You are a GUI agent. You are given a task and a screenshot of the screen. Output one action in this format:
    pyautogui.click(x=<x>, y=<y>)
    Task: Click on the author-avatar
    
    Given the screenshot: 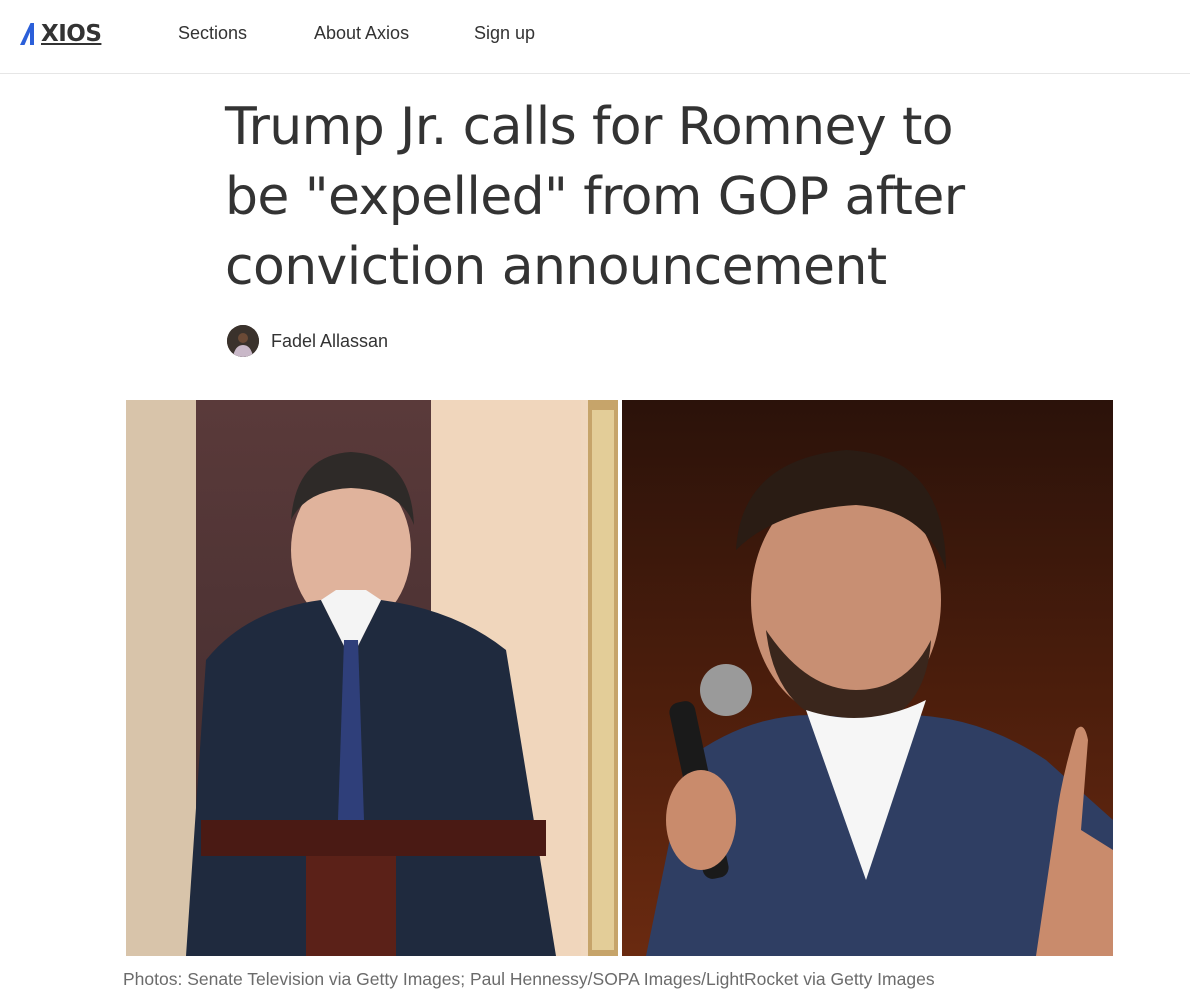 What is the action you would take?
    pyautogui.click(x=243, y=341)
    